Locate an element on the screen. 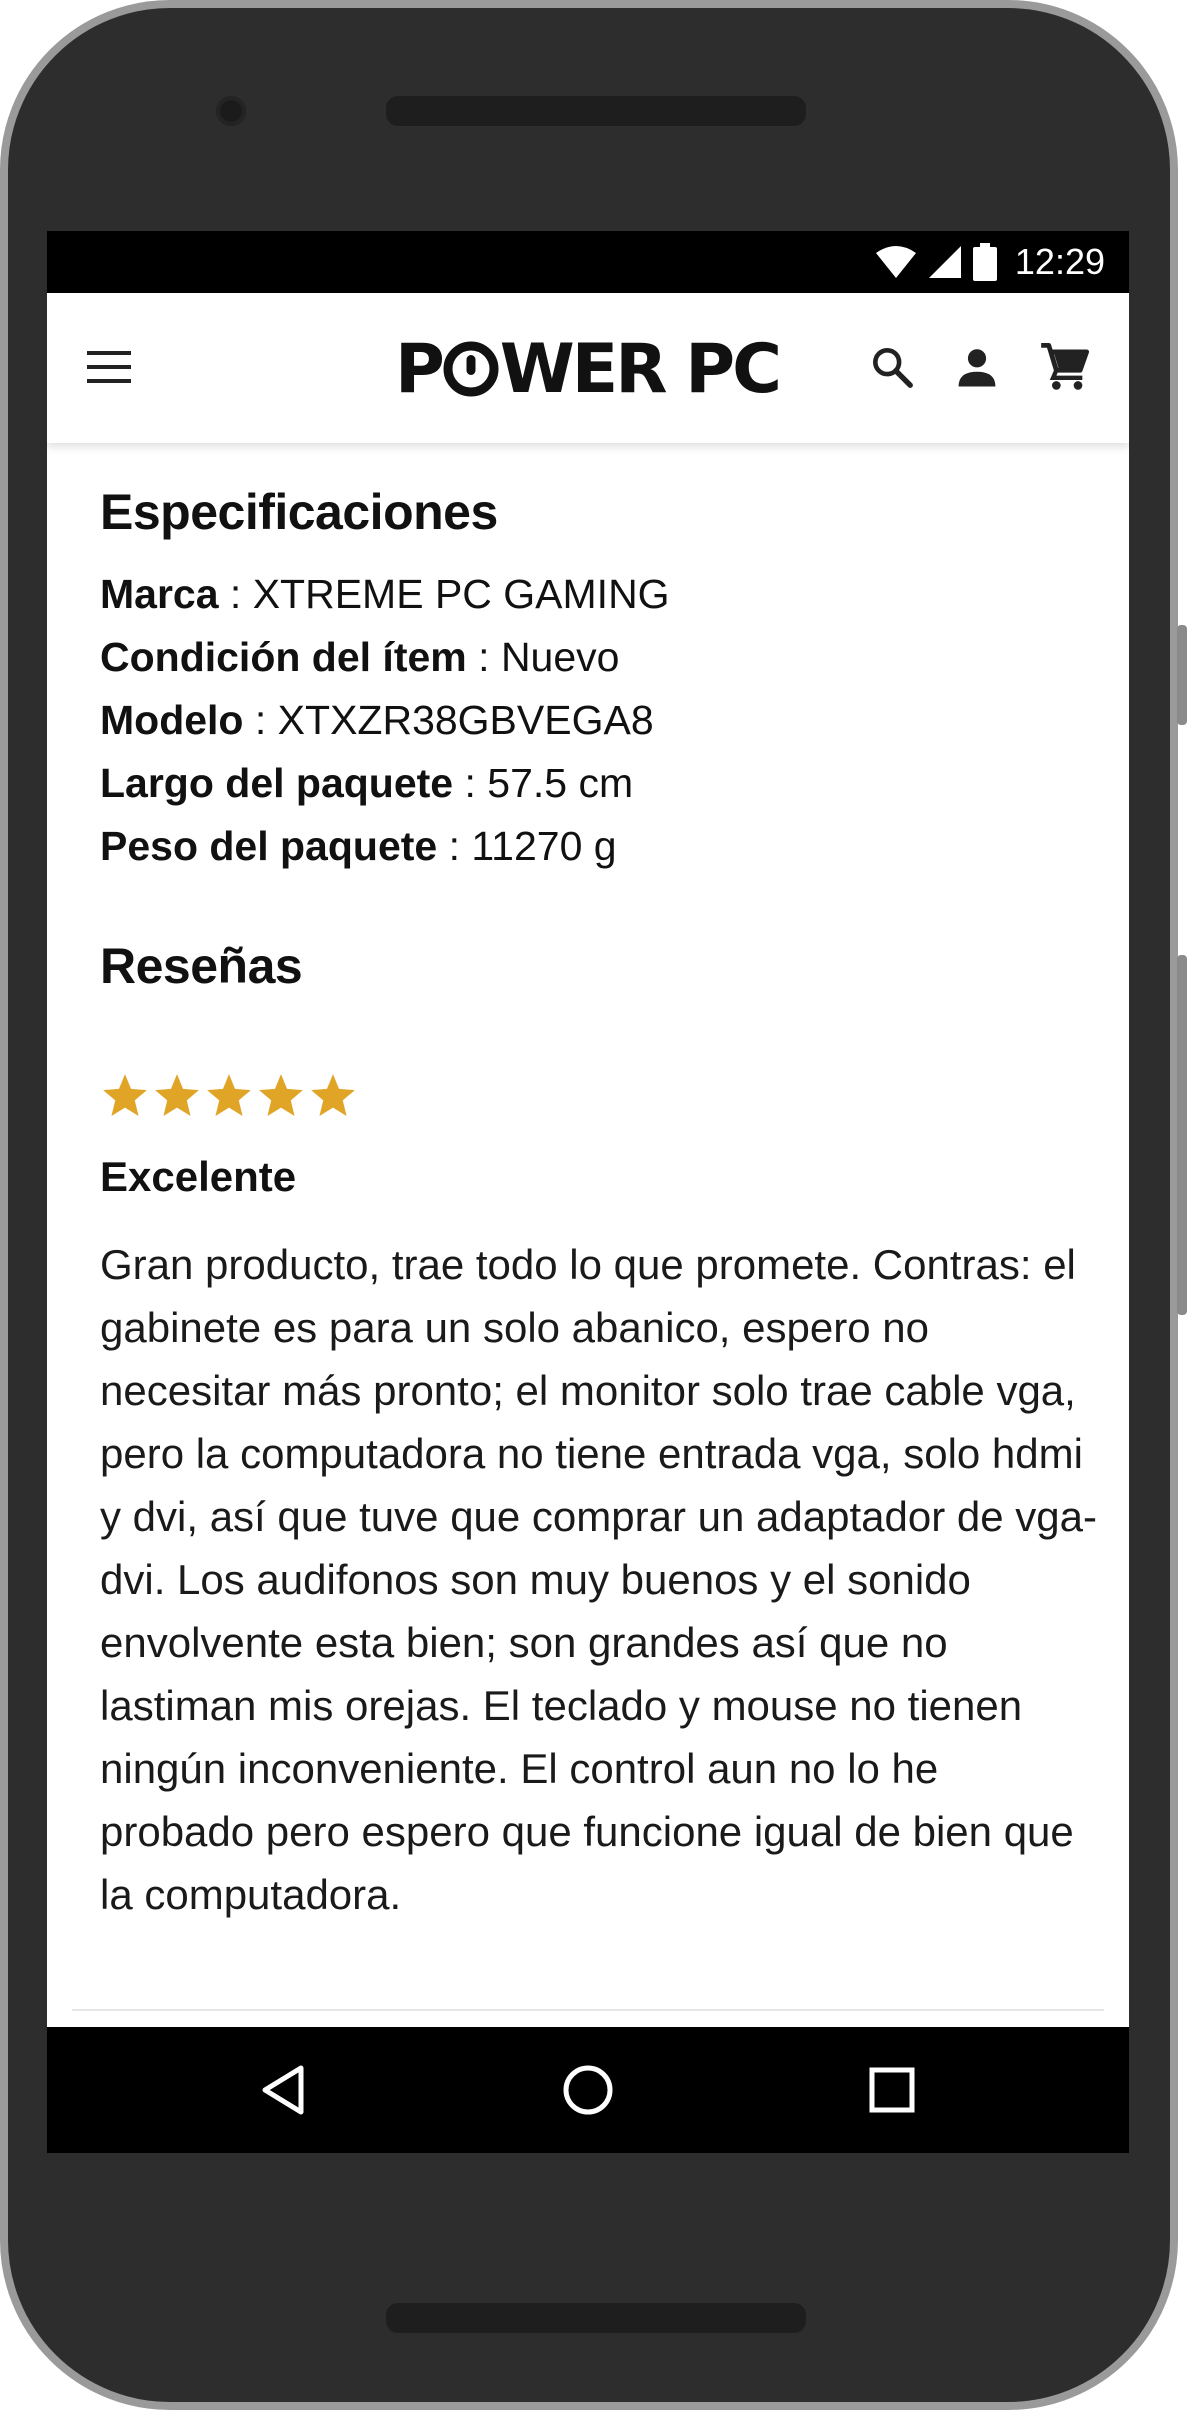  recents-button is located at coordinates (892, 2090).